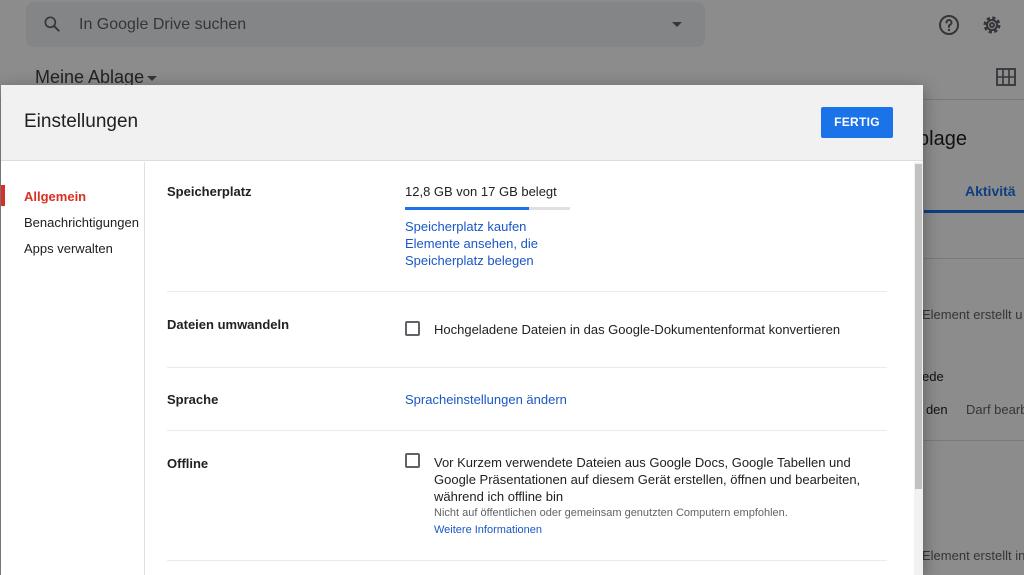 The image size is (1024, 575). What do you see at coordinates (68, 248) in the screenshot?
I see `nav-item-manage-apps: Apps verwalten` at bounding box center [68, 248].